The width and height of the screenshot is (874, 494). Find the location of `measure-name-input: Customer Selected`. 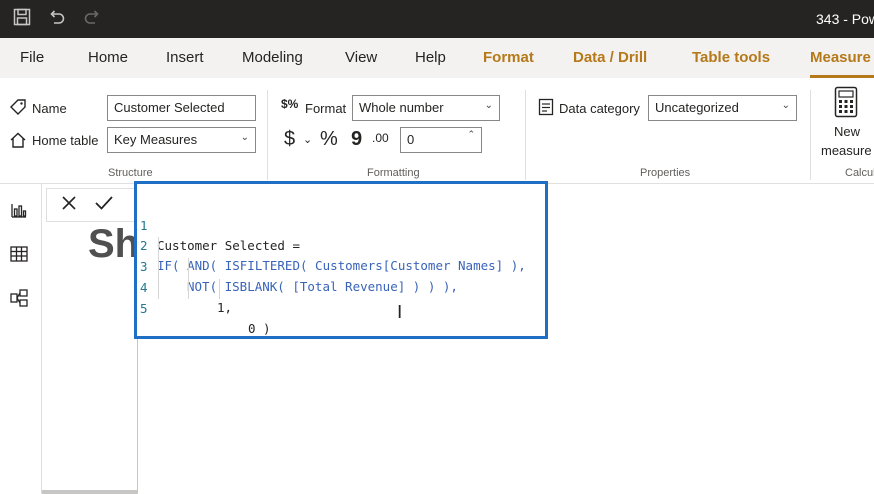

measure-name-input: Customer Selected is located at coordinates (181, 108).